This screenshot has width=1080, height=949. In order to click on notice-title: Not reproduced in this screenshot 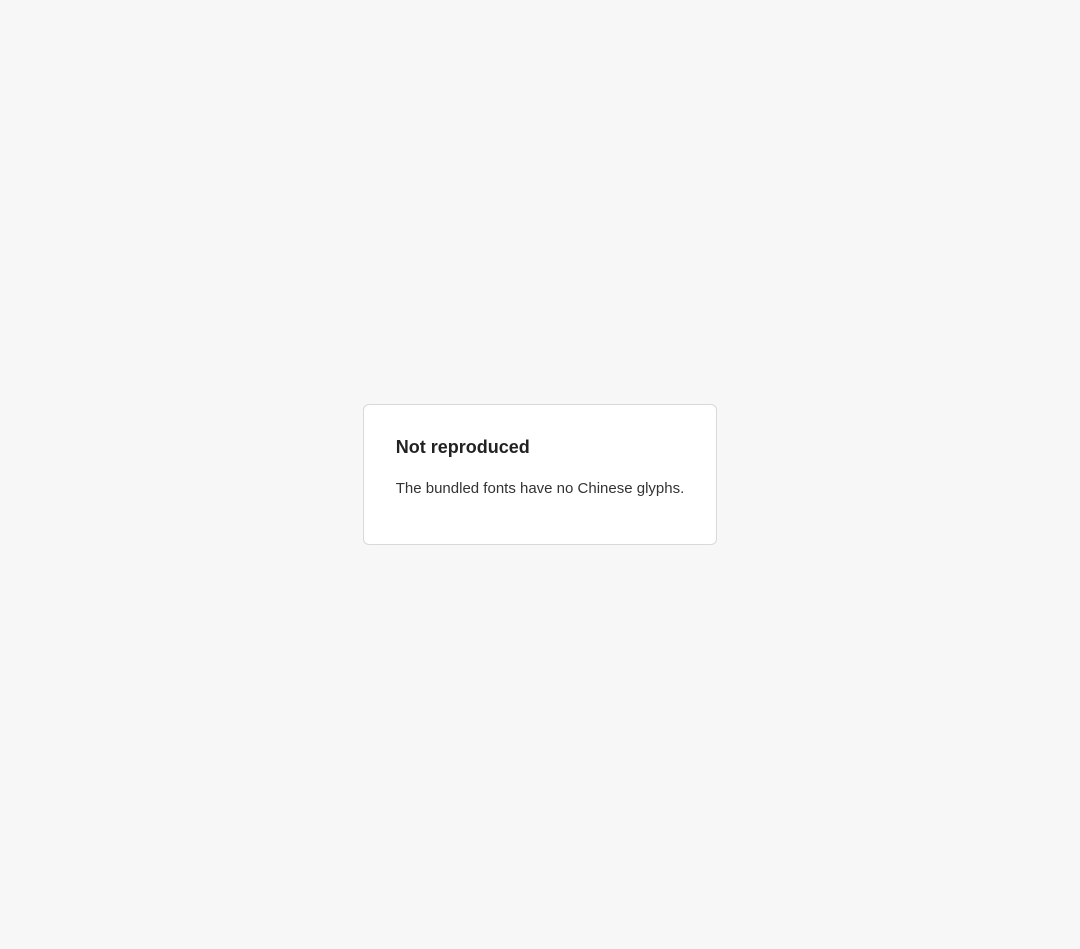, I will do `click(462, 447)`.